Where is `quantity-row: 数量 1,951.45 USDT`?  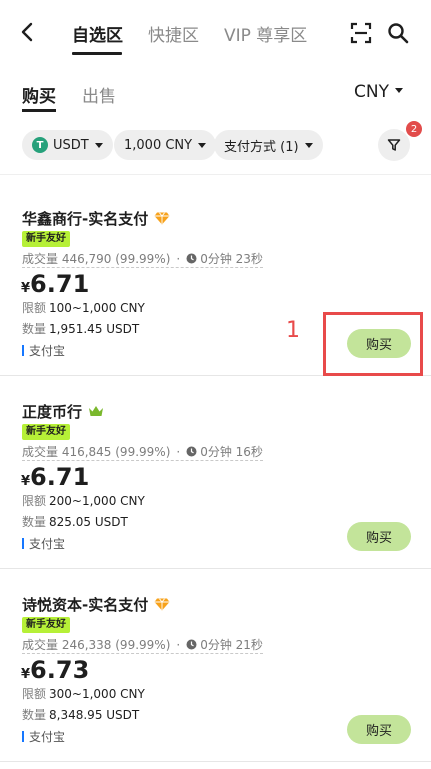 quantity-row: 数量 1,951.45 USDT is located at coordinates (80, 328).